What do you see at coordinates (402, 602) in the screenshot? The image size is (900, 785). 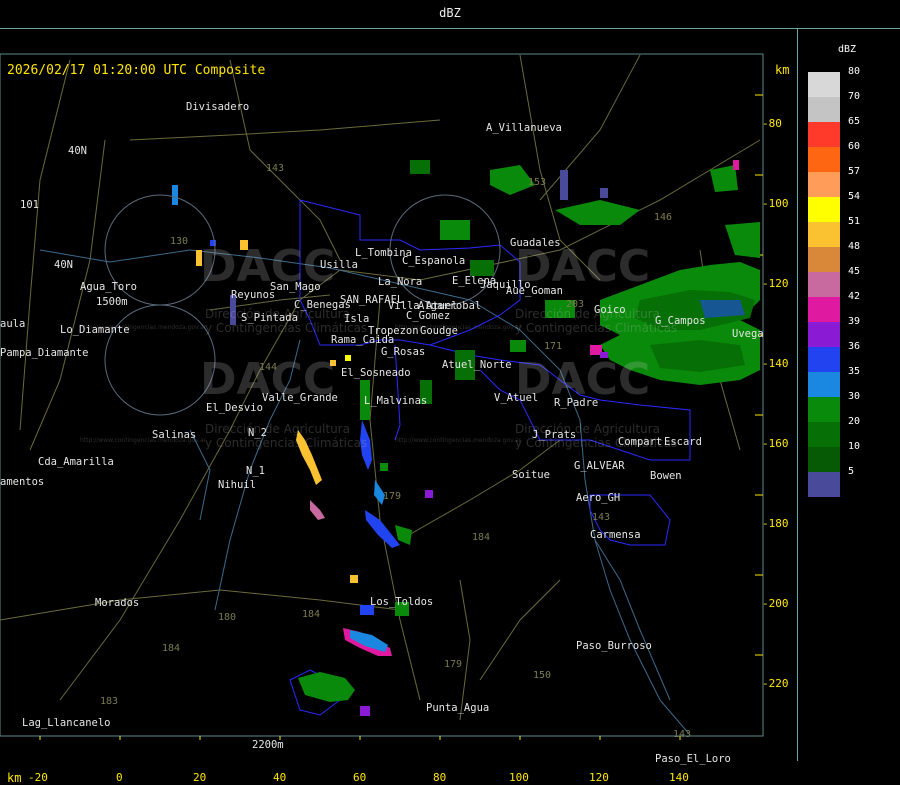 I see `place-label: Los_Toldos` at bounding box center [402, 602].